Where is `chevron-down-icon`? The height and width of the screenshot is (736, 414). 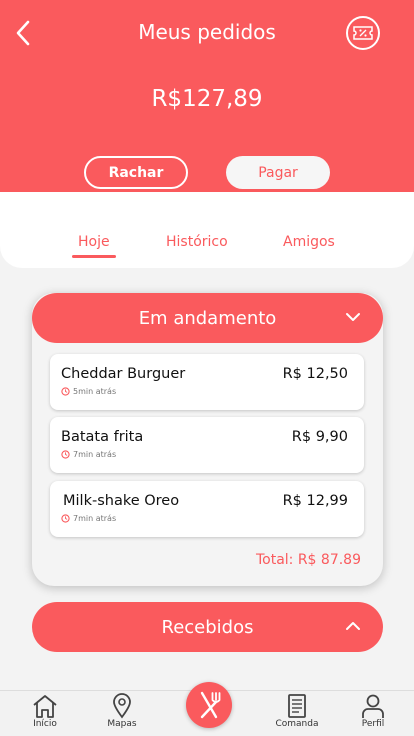
chevron-down-icon is located at coordinates (353, 317).